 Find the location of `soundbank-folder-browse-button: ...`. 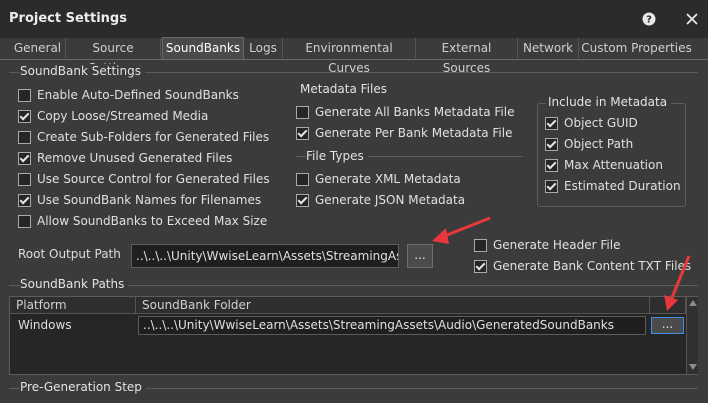

soundbank-folder-browse-button: ... is located at coordinates (667, 325).